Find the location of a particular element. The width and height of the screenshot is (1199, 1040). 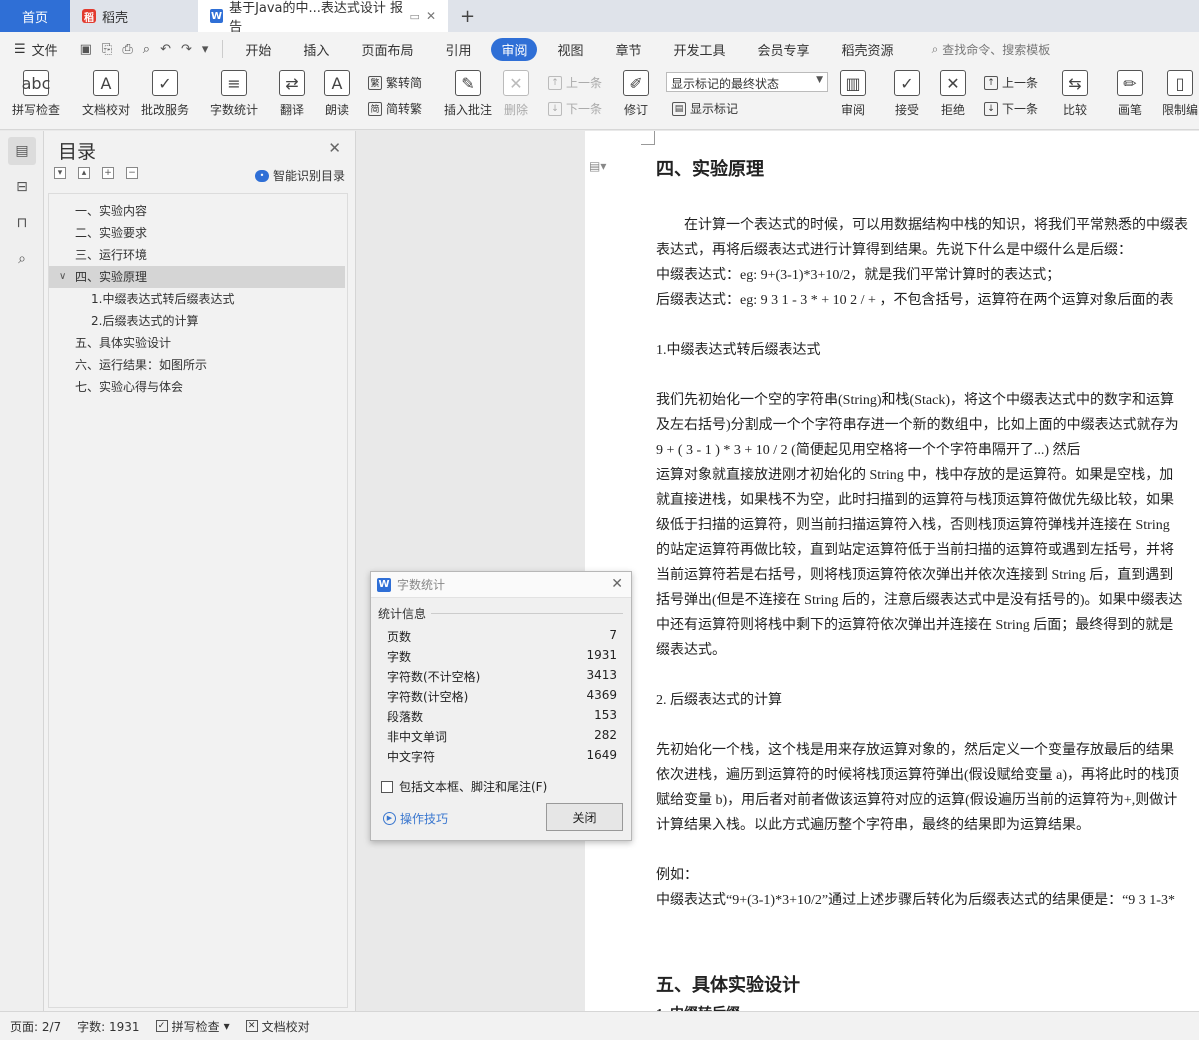

menu-tab-member: 会员专享 is located at coordinates (784, 49).